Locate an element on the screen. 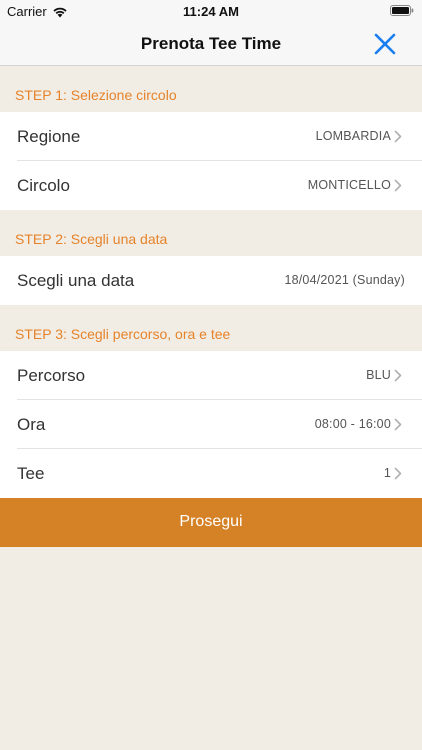 The image size is (422, 750). row-ora-value: 08:00 - 16:00 is located at coordinates (352, 424).